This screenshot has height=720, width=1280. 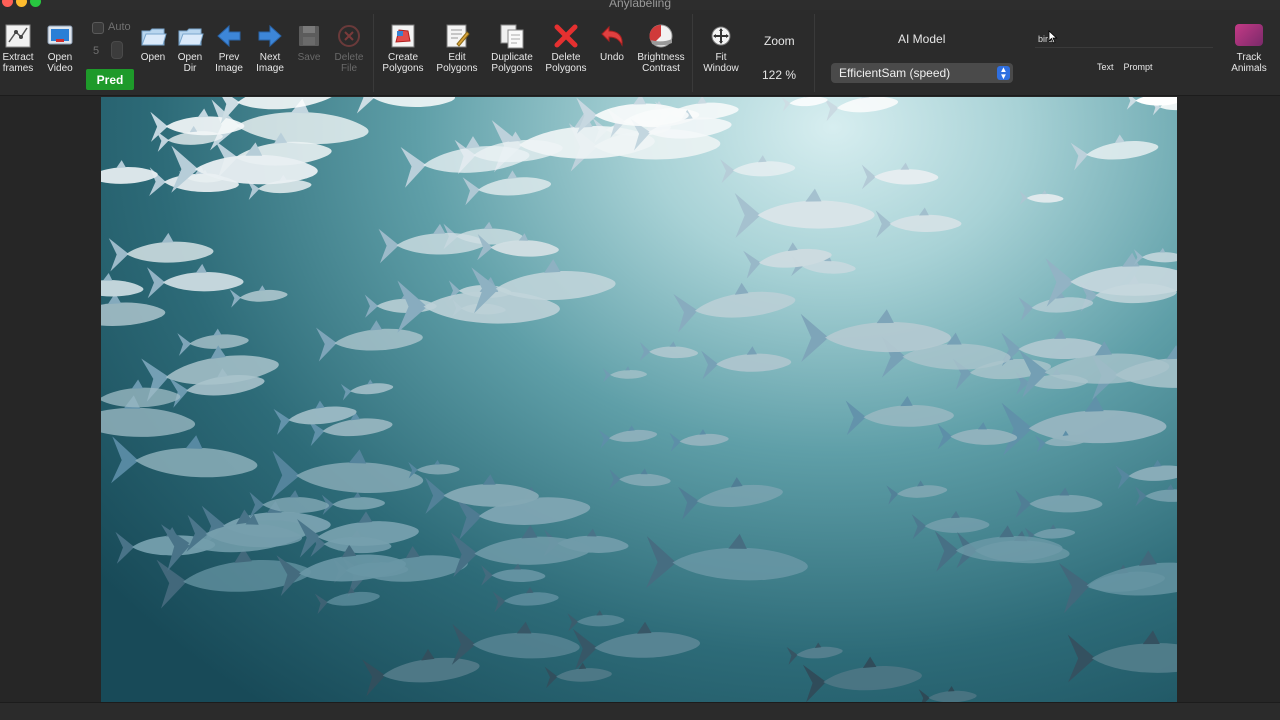 I want to click on mouse-cursor-icon, so click(x=1053, y=37).